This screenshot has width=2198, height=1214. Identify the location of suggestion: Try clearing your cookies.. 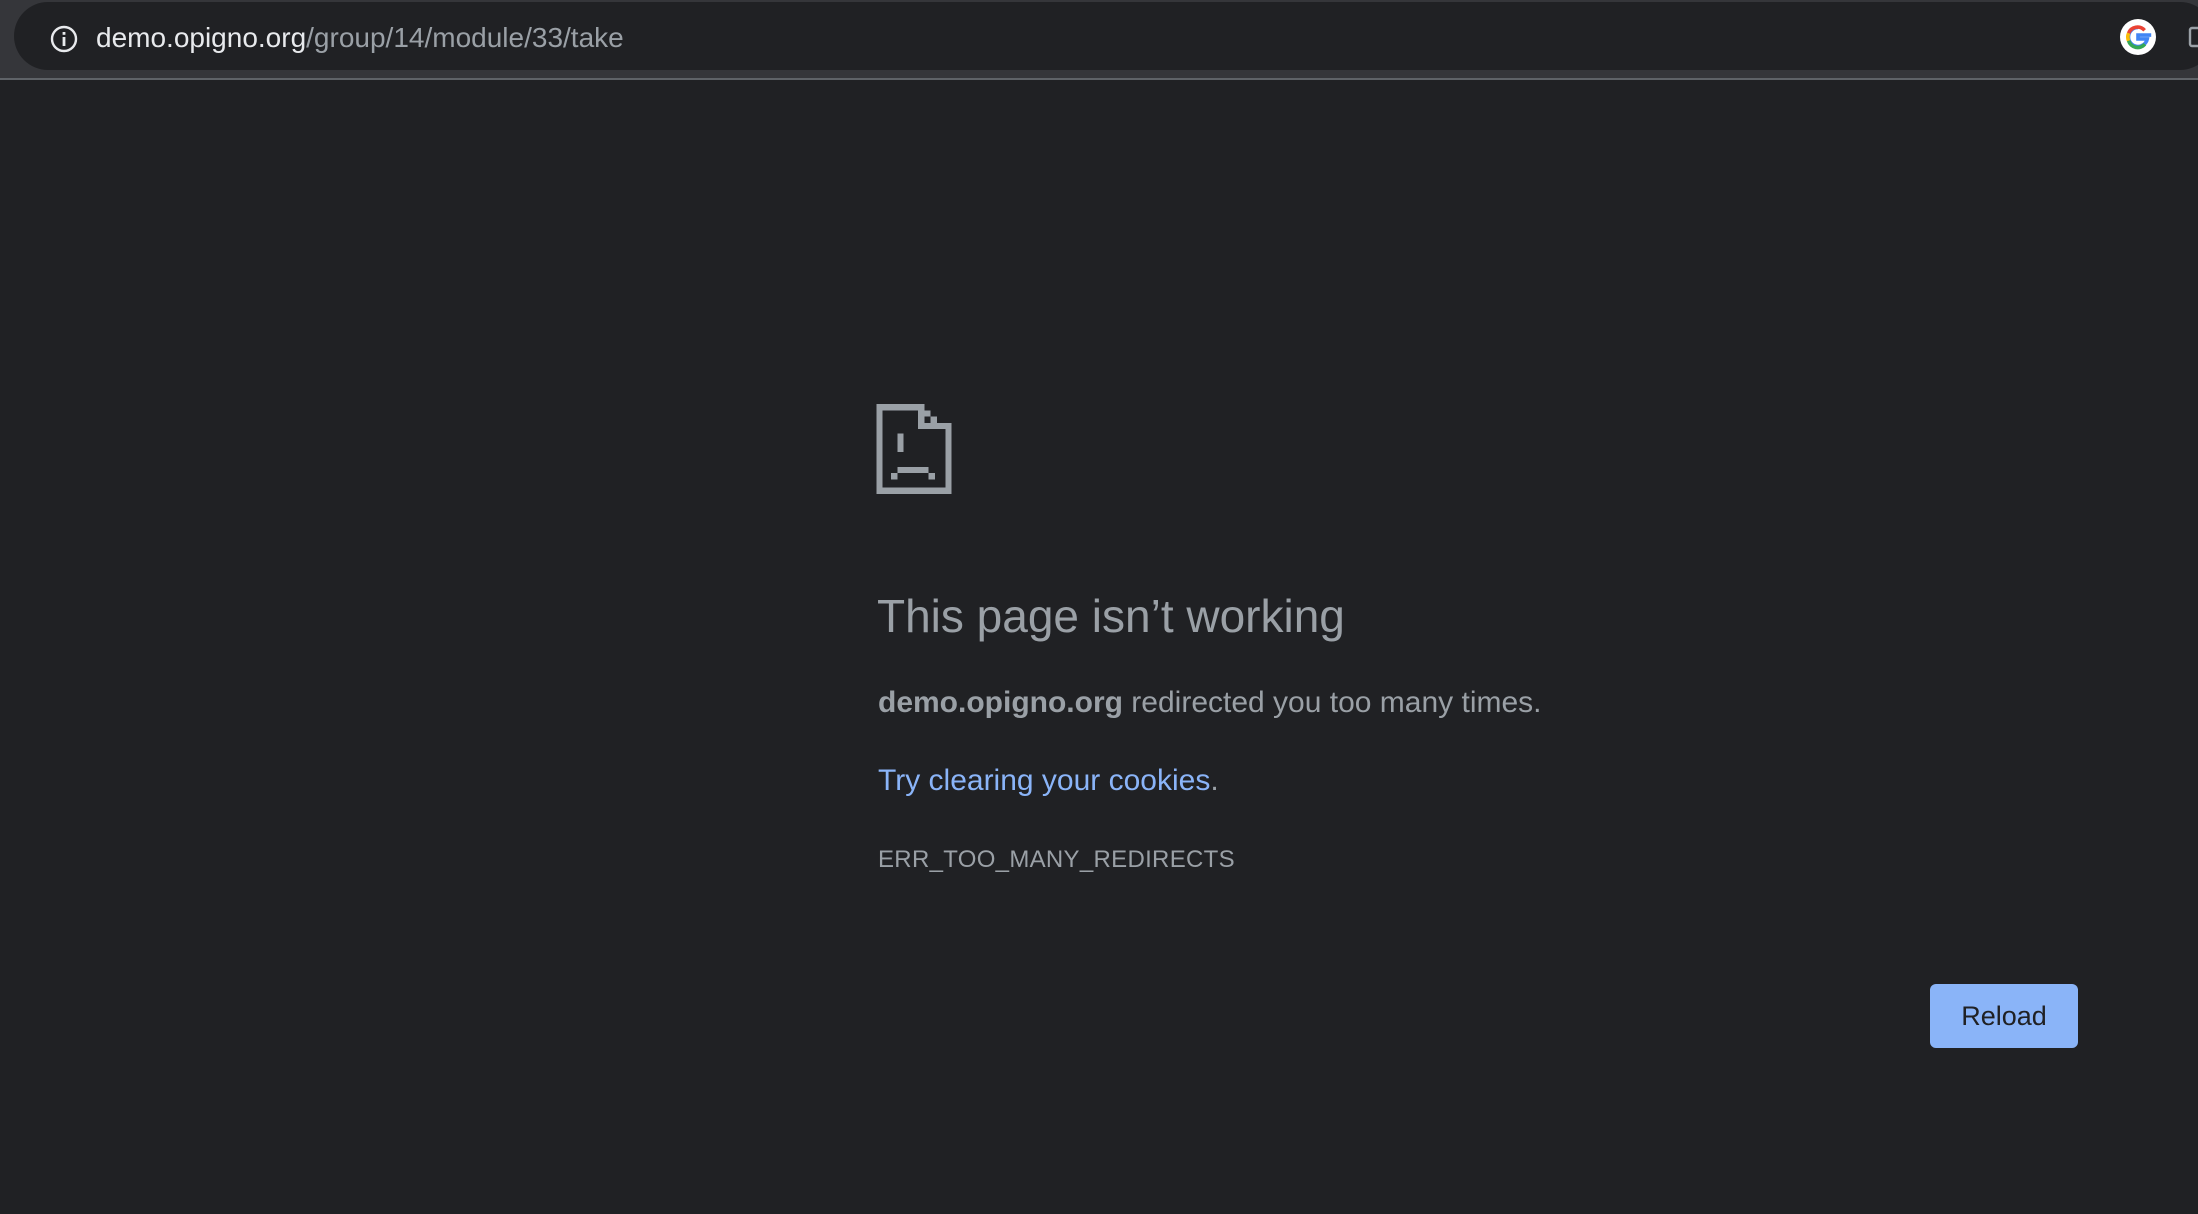
(1048, 781).